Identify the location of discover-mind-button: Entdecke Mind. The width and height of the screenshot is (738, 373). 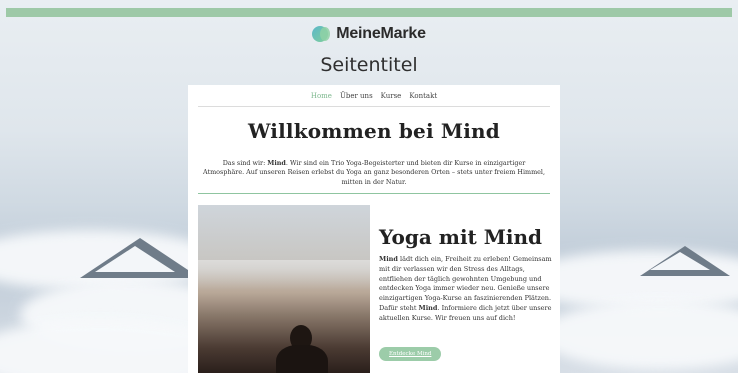
(410, 354).